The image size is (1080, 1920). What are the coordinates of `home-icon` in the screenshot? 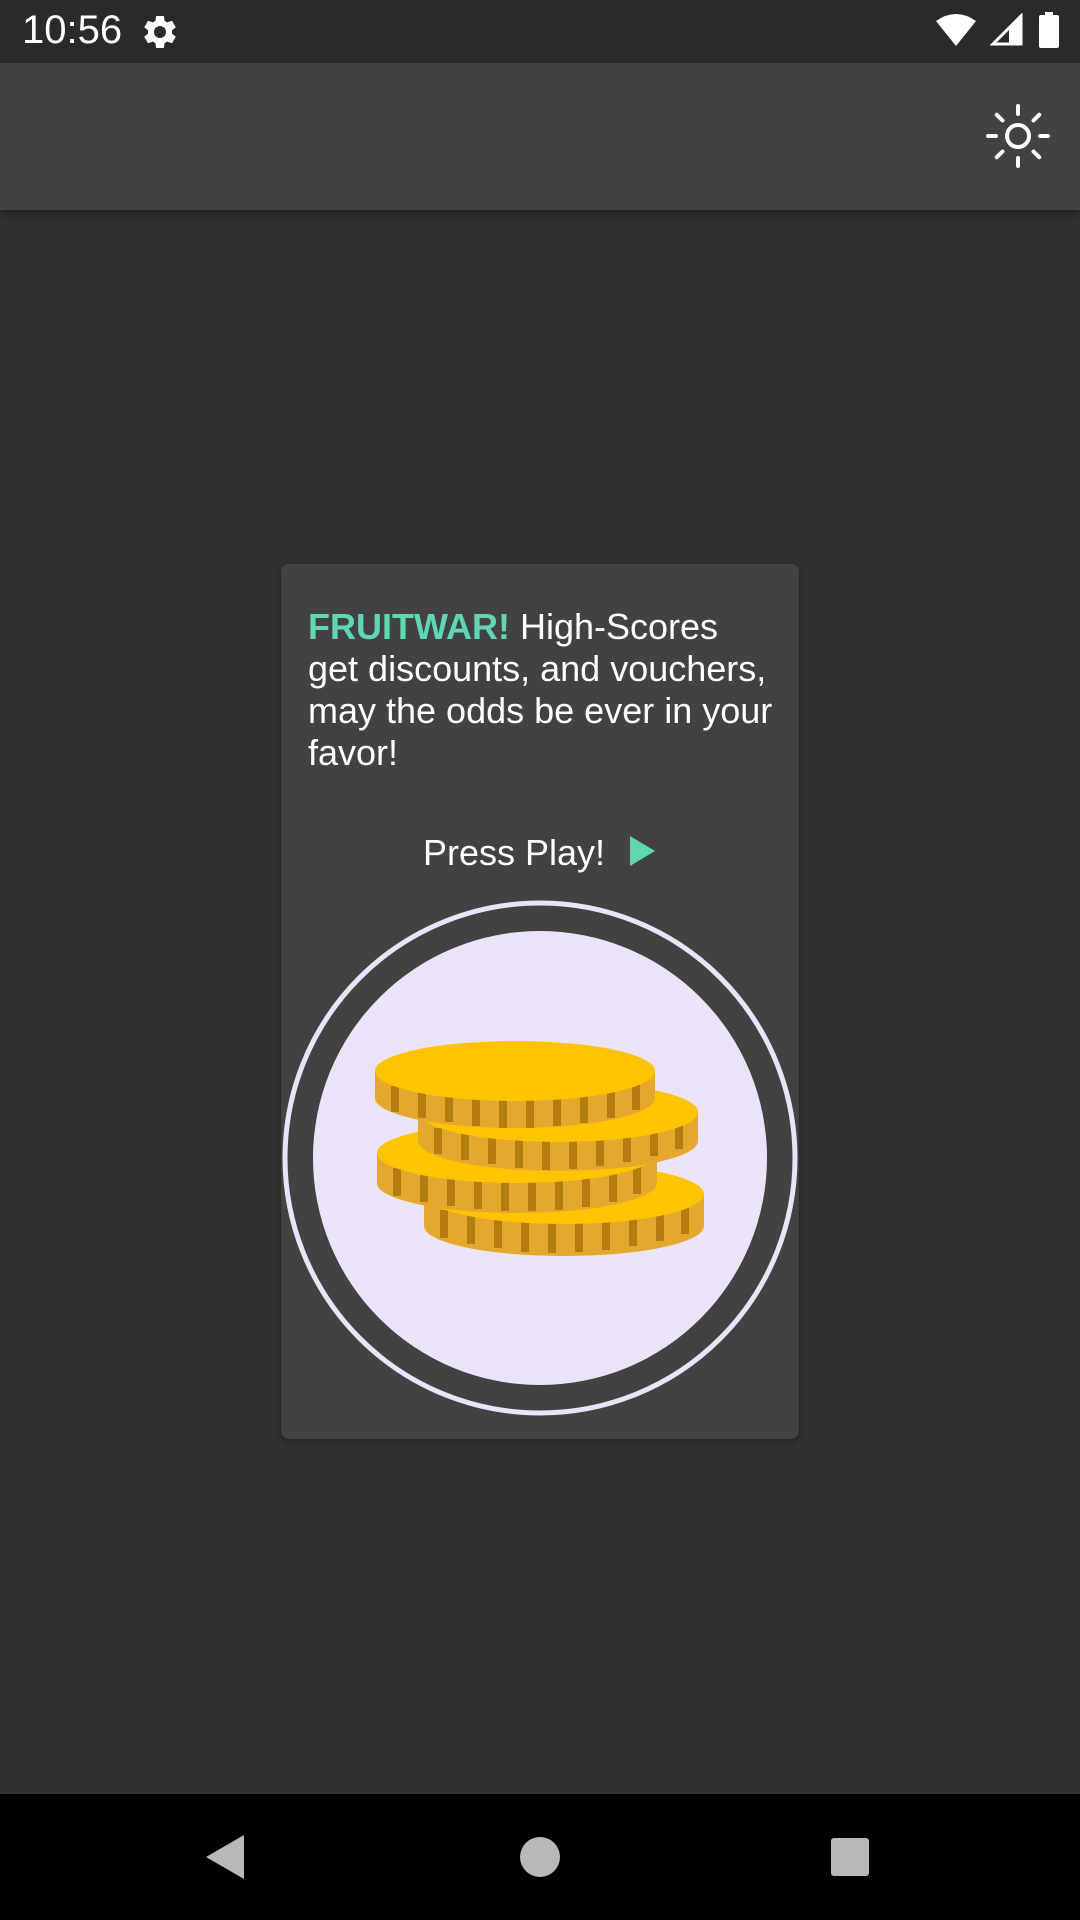 It's located at (540, 1857).